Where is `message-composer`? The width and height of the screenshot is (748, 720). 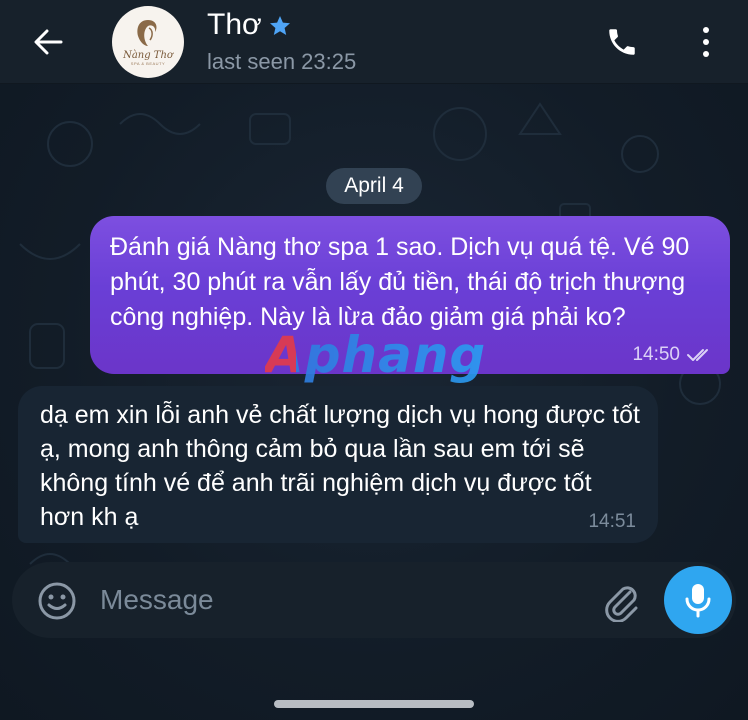
message-composer is located at coordinates (374, 600).